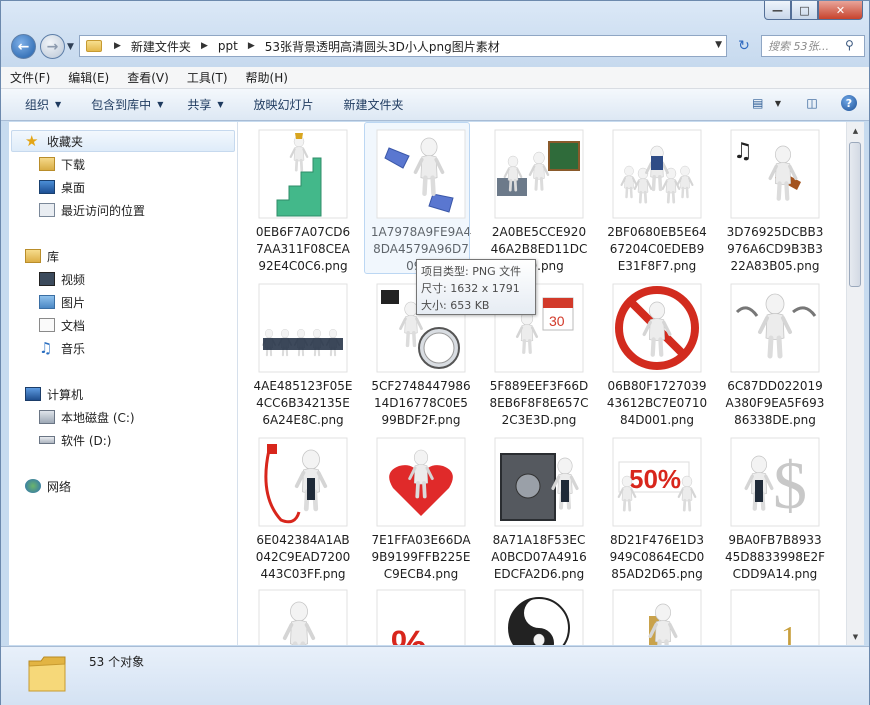 The image size is (870, 705). Describe the element at coordinates (70, 47) in the screenshot. I see `recent-pages-dropdown: ▼` at that location.